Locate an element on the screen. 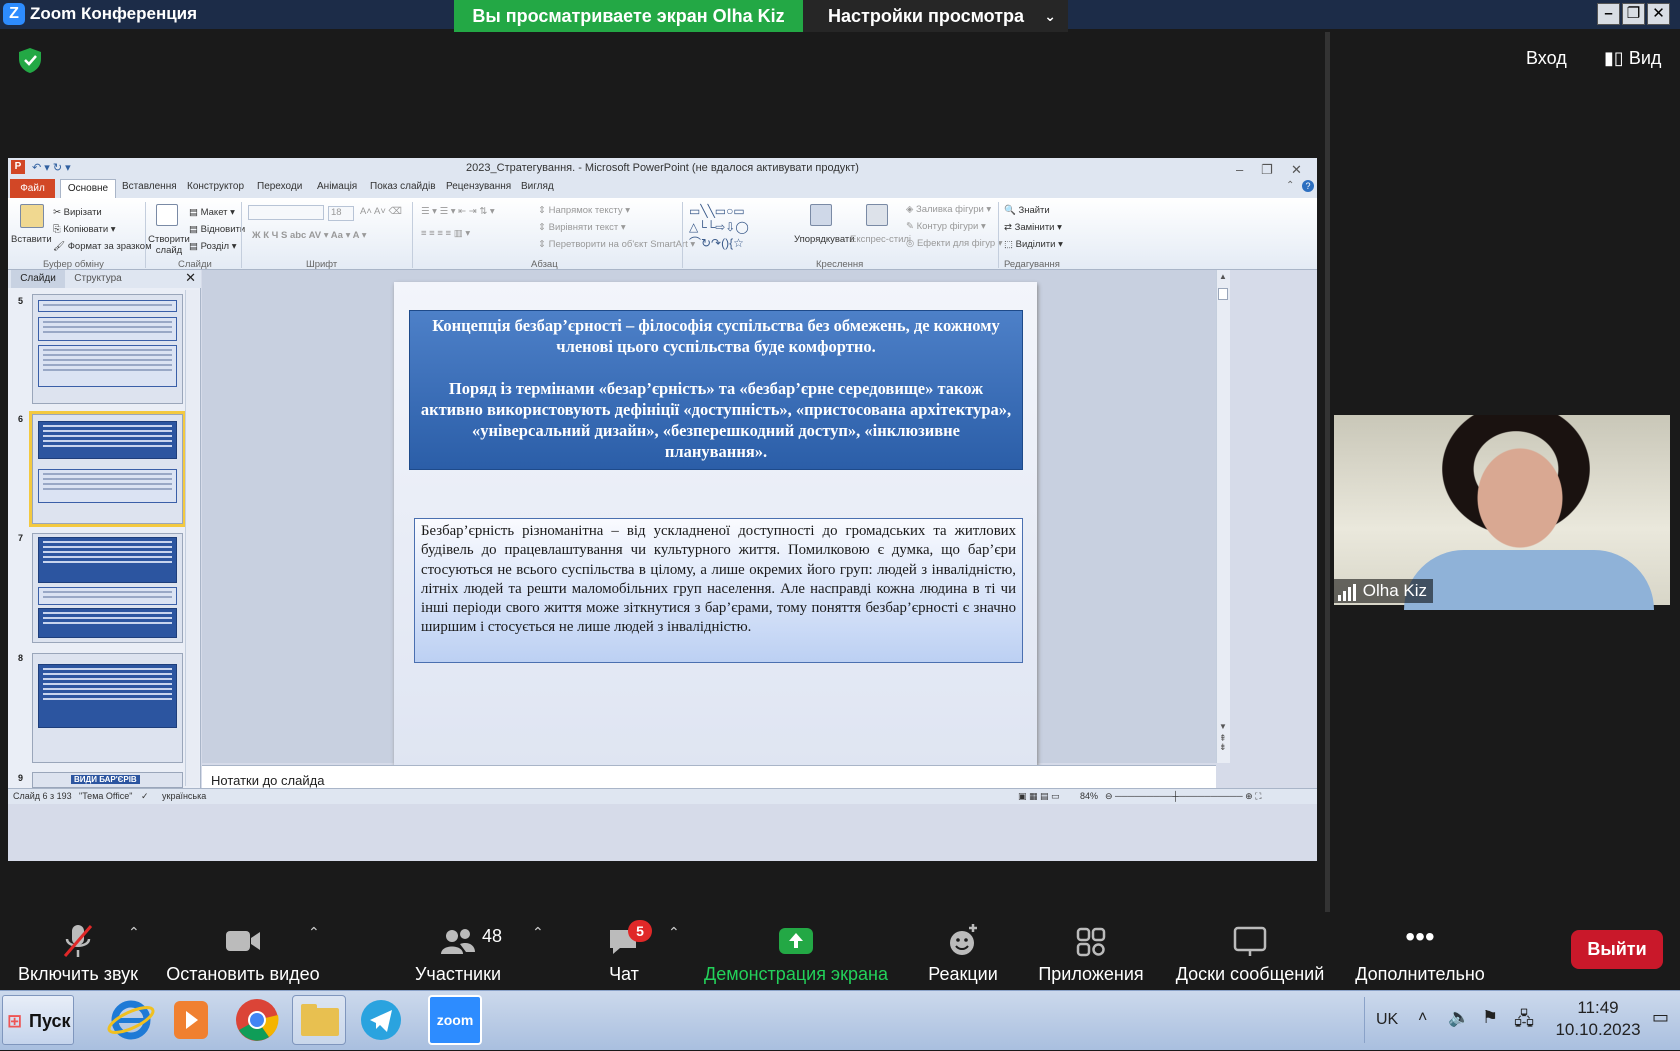 This screenshot has width=1680, height=1051. ppt-minimize-icon: – is located at coordinates (1239, 170).